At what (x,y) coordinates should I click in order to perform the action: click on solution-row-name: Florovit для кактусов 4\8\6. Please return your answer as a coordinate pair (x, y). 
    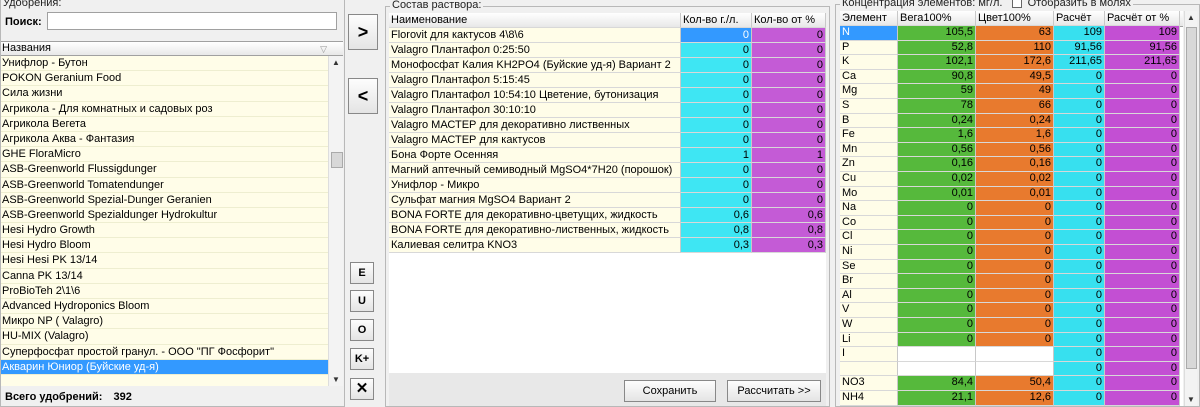
    Looking at the image, I should click on (535, 35).